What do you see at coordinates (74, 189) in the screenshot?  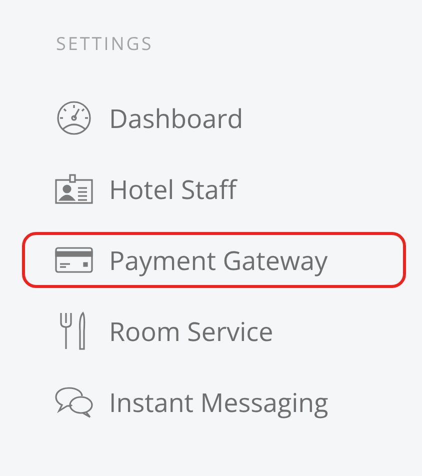 I see `id-card-icon` at bounding box center [74, 189].